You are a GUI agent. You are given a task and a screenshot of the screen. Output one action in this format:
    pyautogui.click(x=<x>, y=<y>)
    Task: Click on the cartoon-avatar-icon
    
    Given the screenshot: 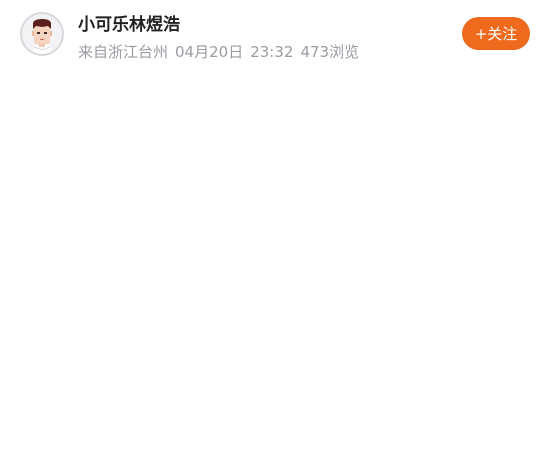 What is the action you would take?
    pyautogui.click(x=42, y=34)
    